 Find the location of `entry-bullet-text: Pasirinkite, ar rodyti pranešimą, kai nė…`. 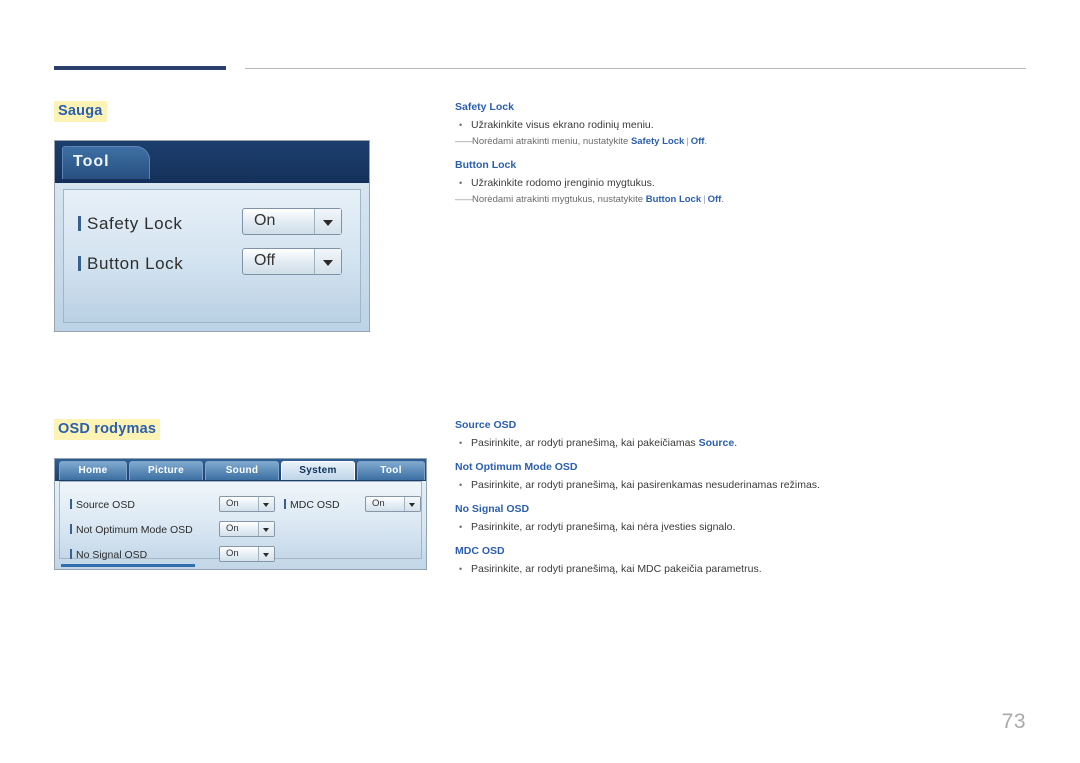

entry-bullet-text: Pasirinkite, ar rodyti pranešimą, kai nė… is located at coordinates (603, 527).